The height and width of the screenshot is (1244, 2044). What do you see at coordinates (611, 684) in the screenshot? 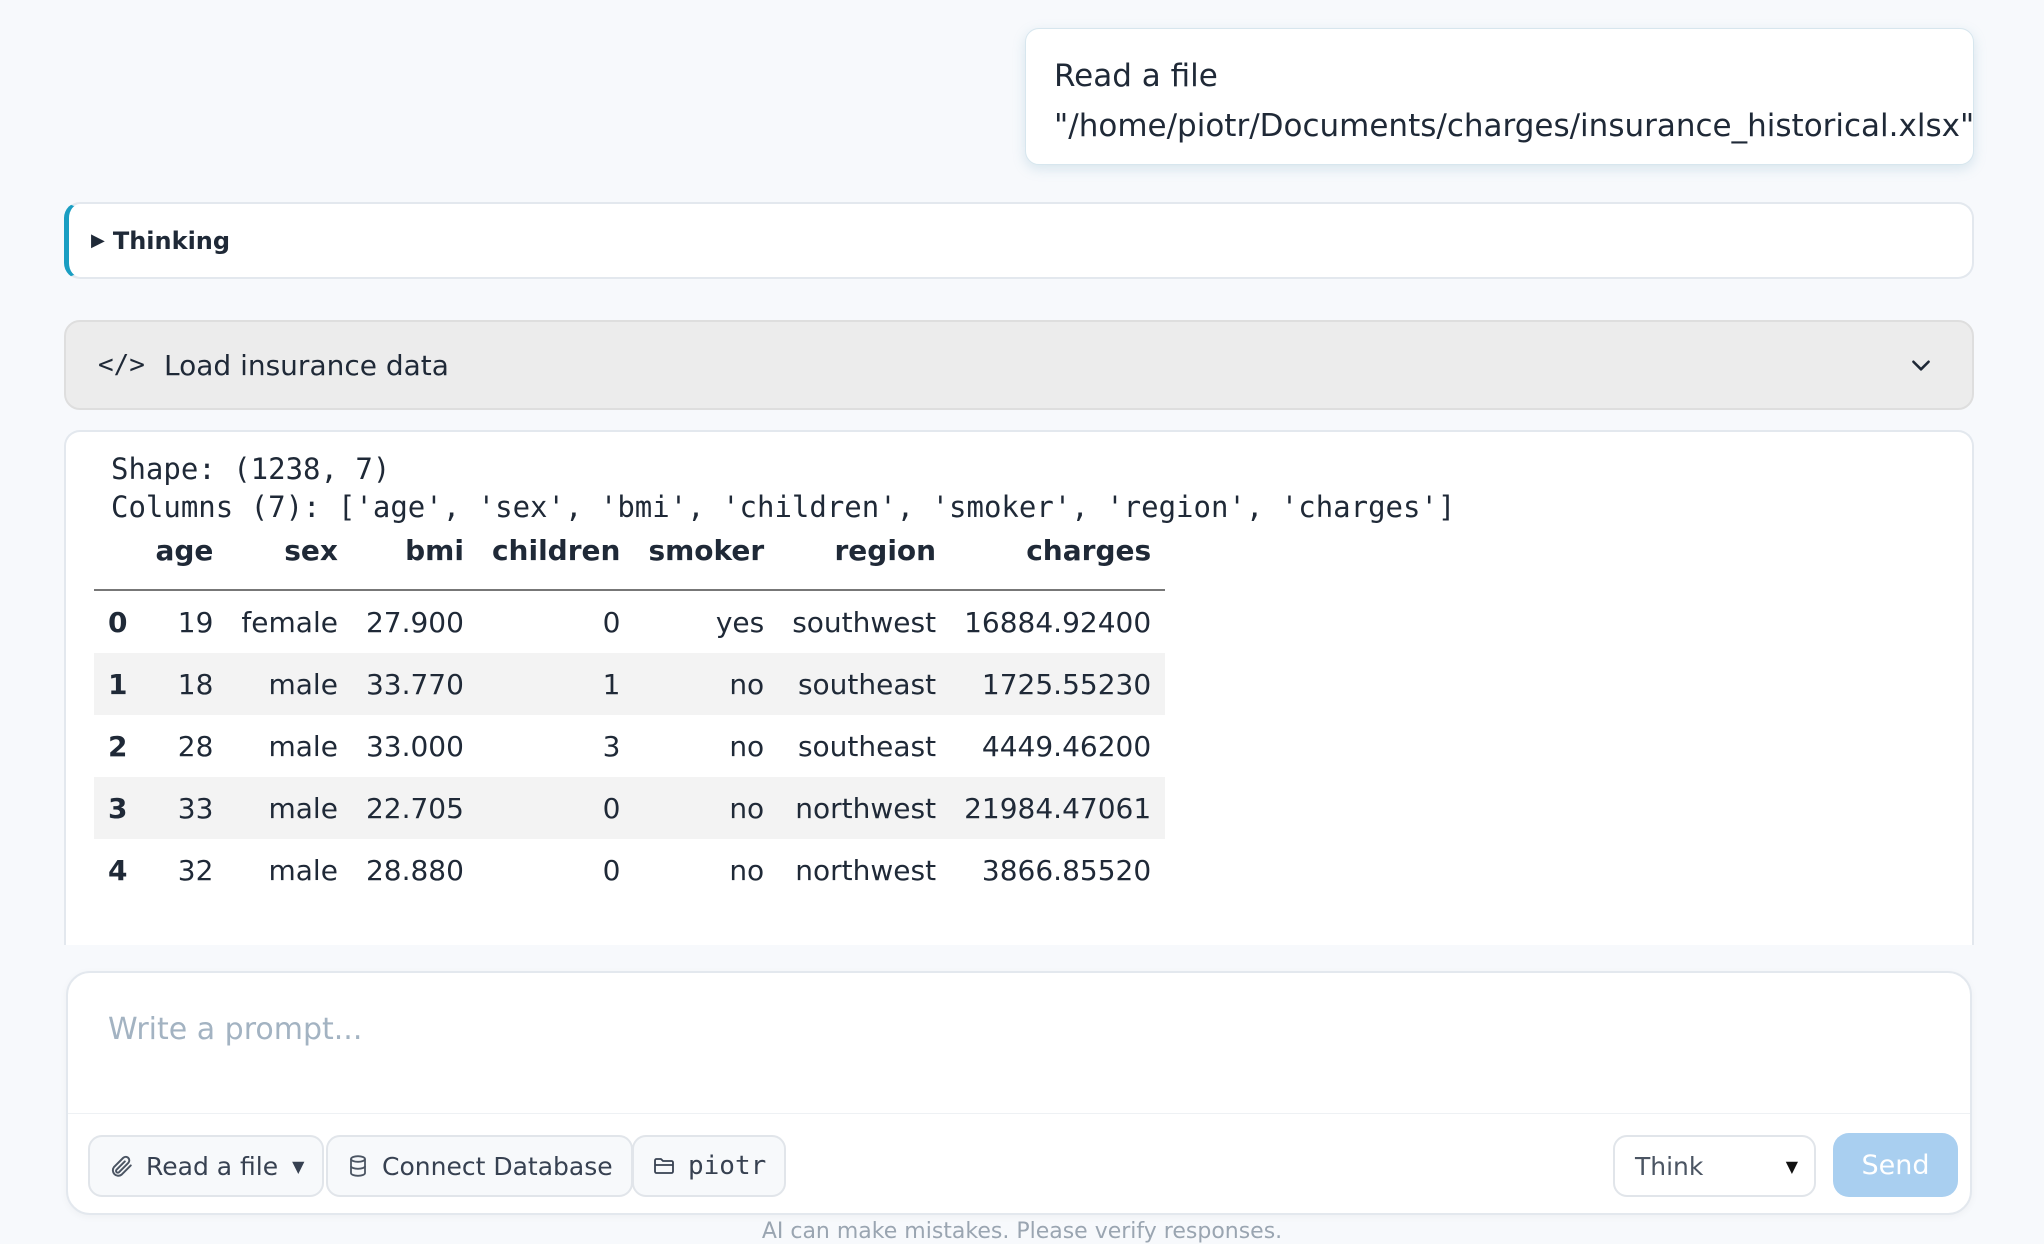
I see `table-cell: 1` at bounding box center [611, 684].